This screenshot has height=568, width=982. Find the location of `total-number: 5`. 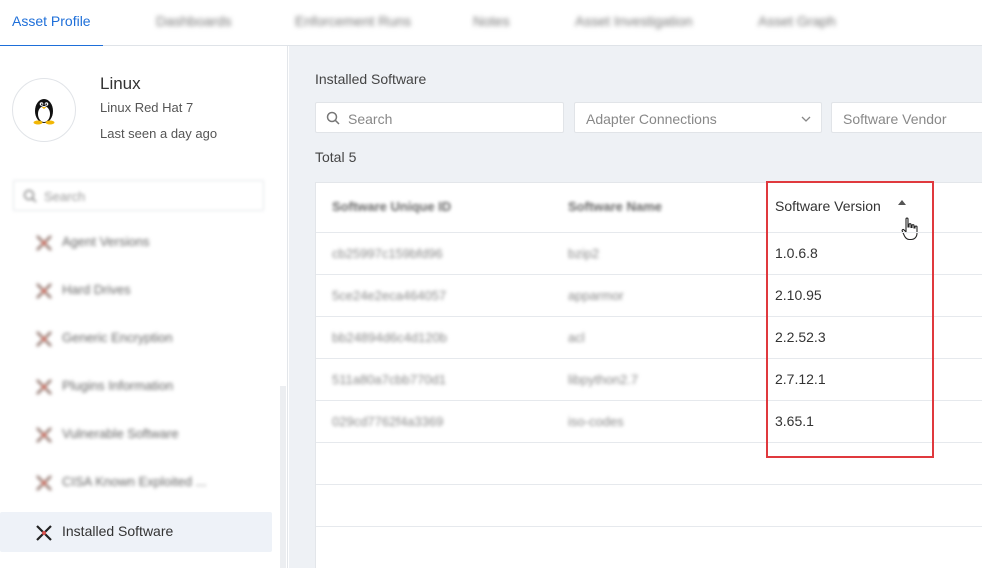

total-number: 5 is located at coordinates (352, 157).